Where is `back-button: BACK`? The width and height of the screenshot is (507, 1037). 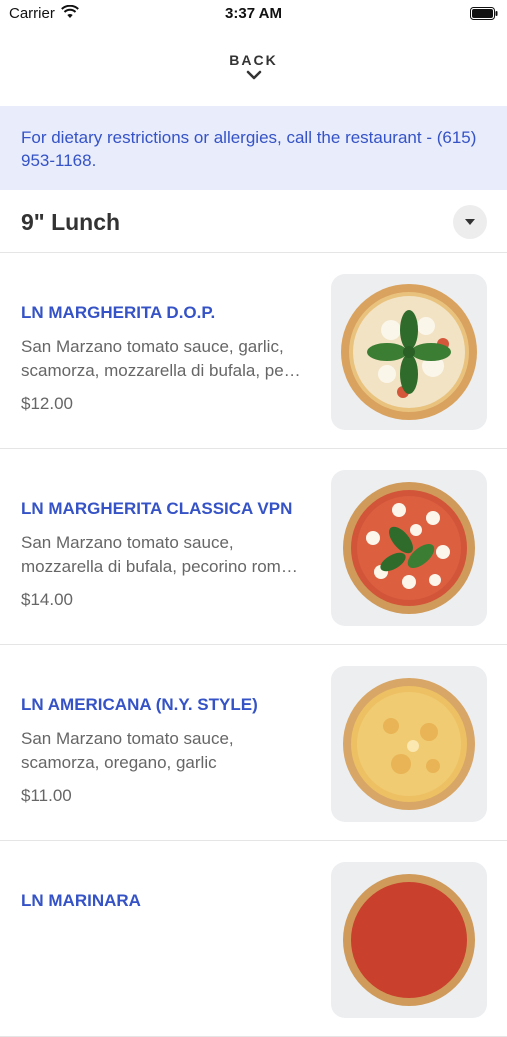 back-button: BACK is located at coordinates (253, 66).